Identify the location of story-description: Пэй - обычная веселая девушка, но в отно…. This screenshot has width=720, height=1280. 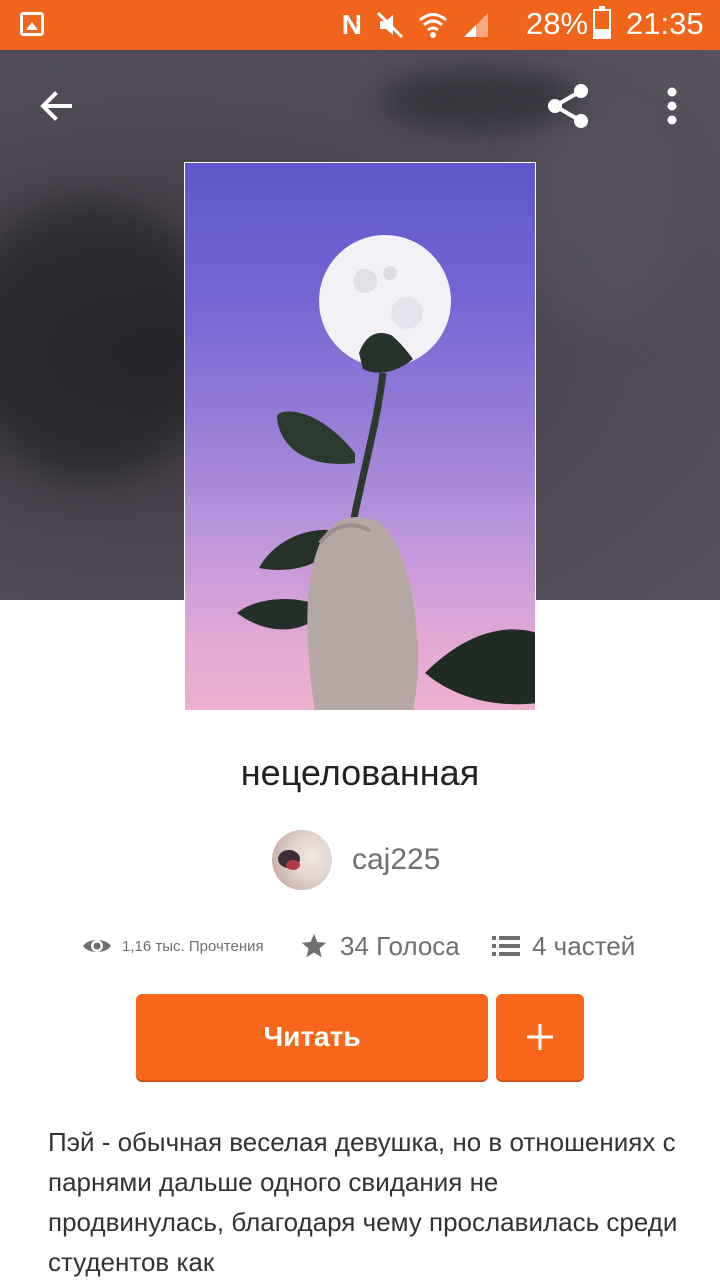
(363, 1202).